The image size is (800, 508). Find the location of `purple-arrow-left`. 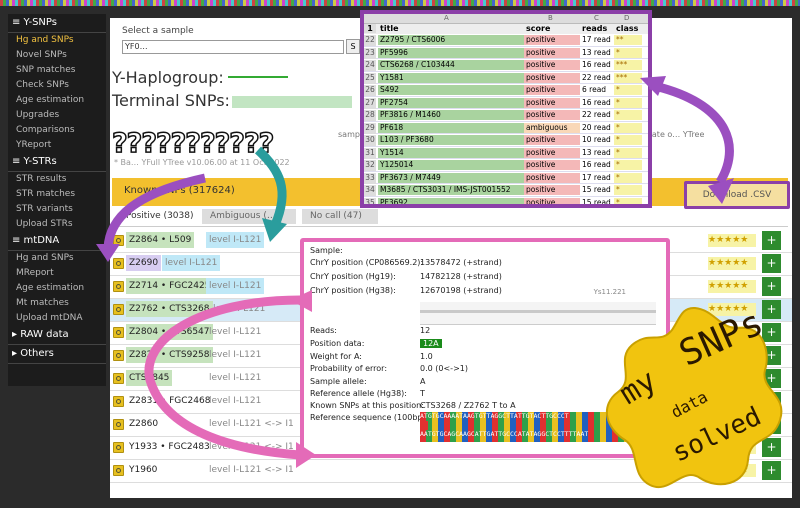

purple-arrow-left is located at coordinates (154, 211).